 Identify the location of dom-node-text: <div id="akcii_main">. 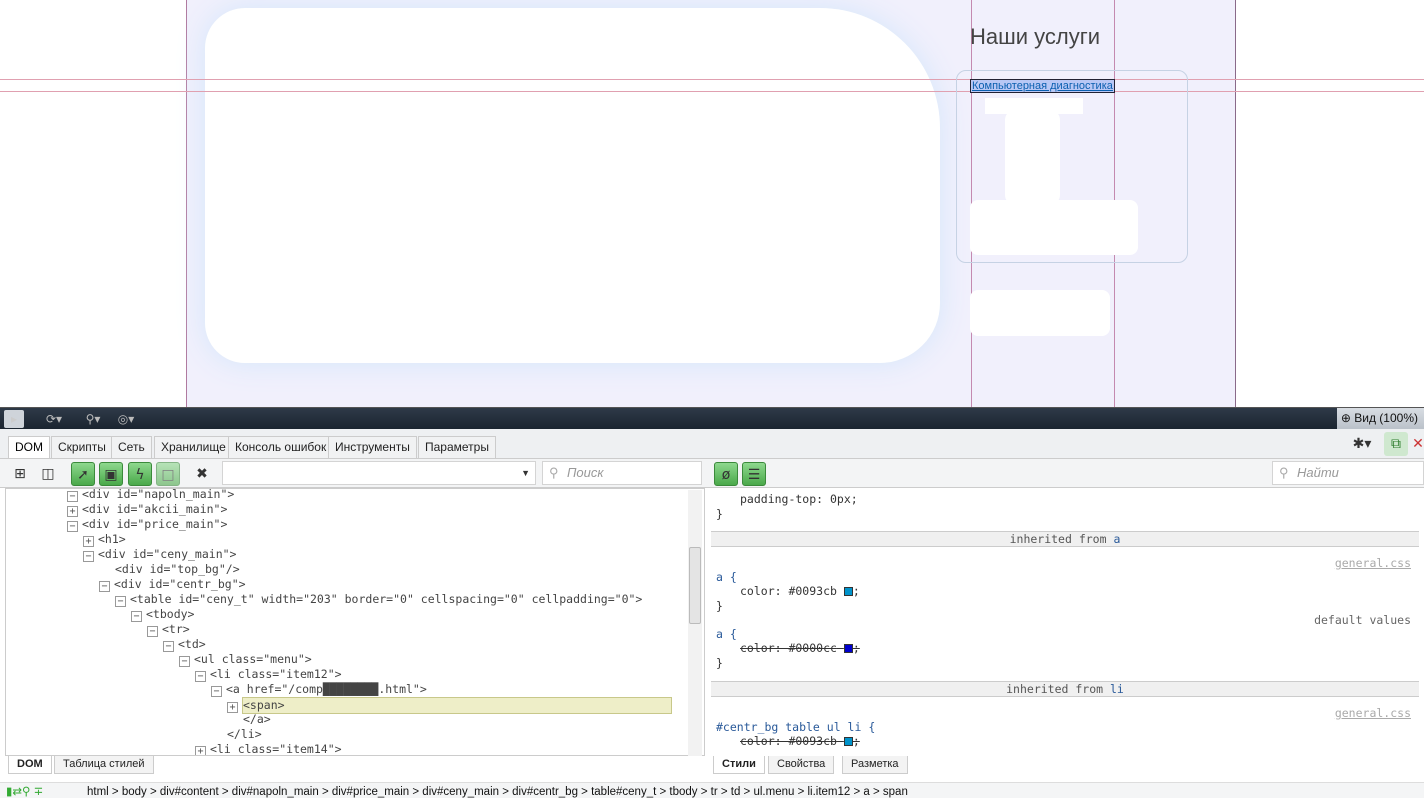
(155, 509).